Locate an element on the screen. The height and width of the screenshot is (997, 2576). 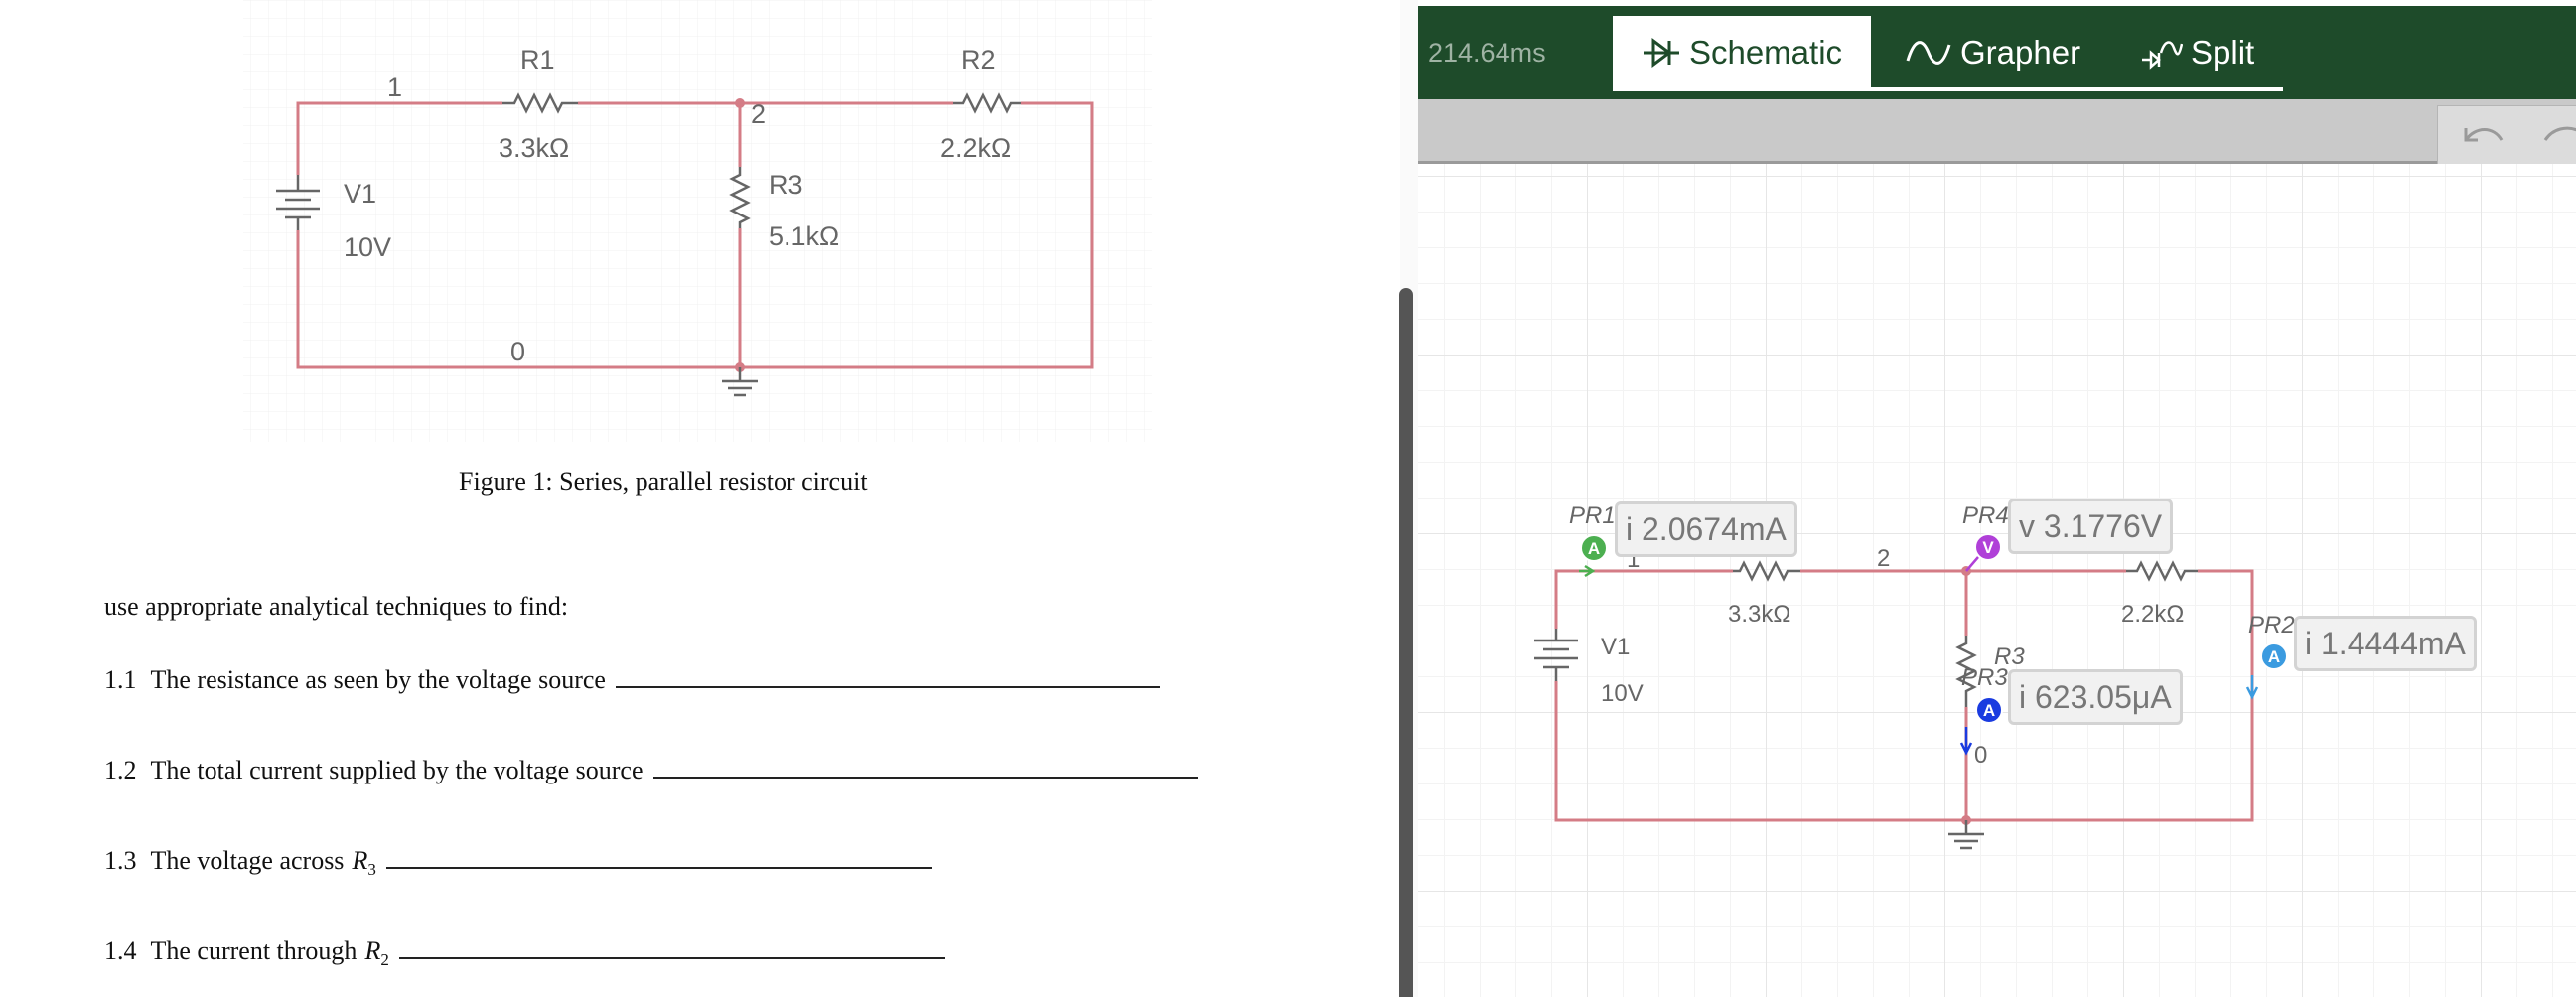
resistor-r1-symbol is located at coordinates (1767, 571).